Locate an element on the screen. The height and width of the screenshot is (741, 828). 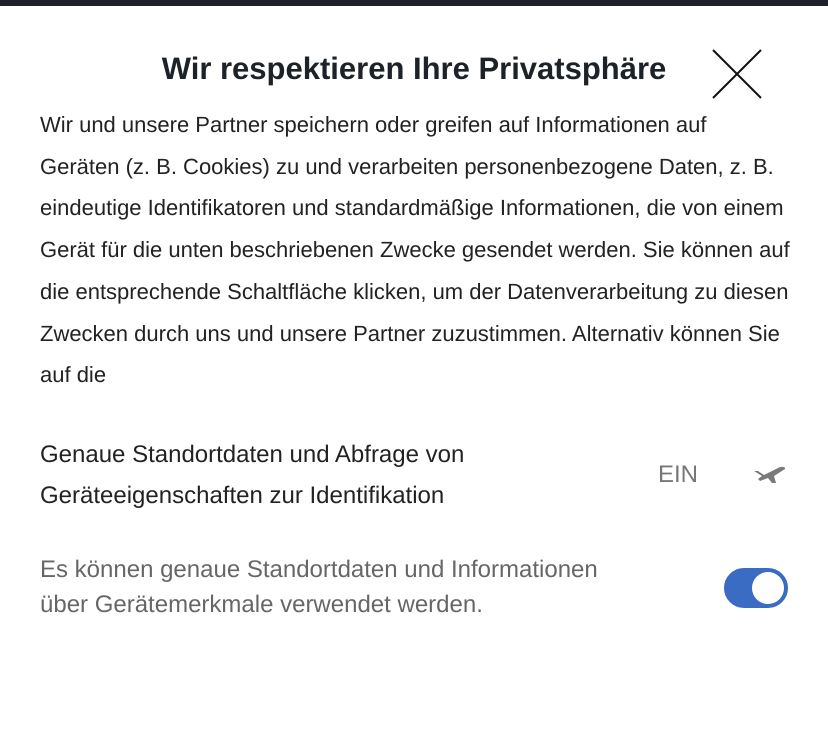
purpose-description: Es können genaue Standortdaten und Informationen über Gerätemerkmale verwendet werden. is located at coordinates (319, 587).